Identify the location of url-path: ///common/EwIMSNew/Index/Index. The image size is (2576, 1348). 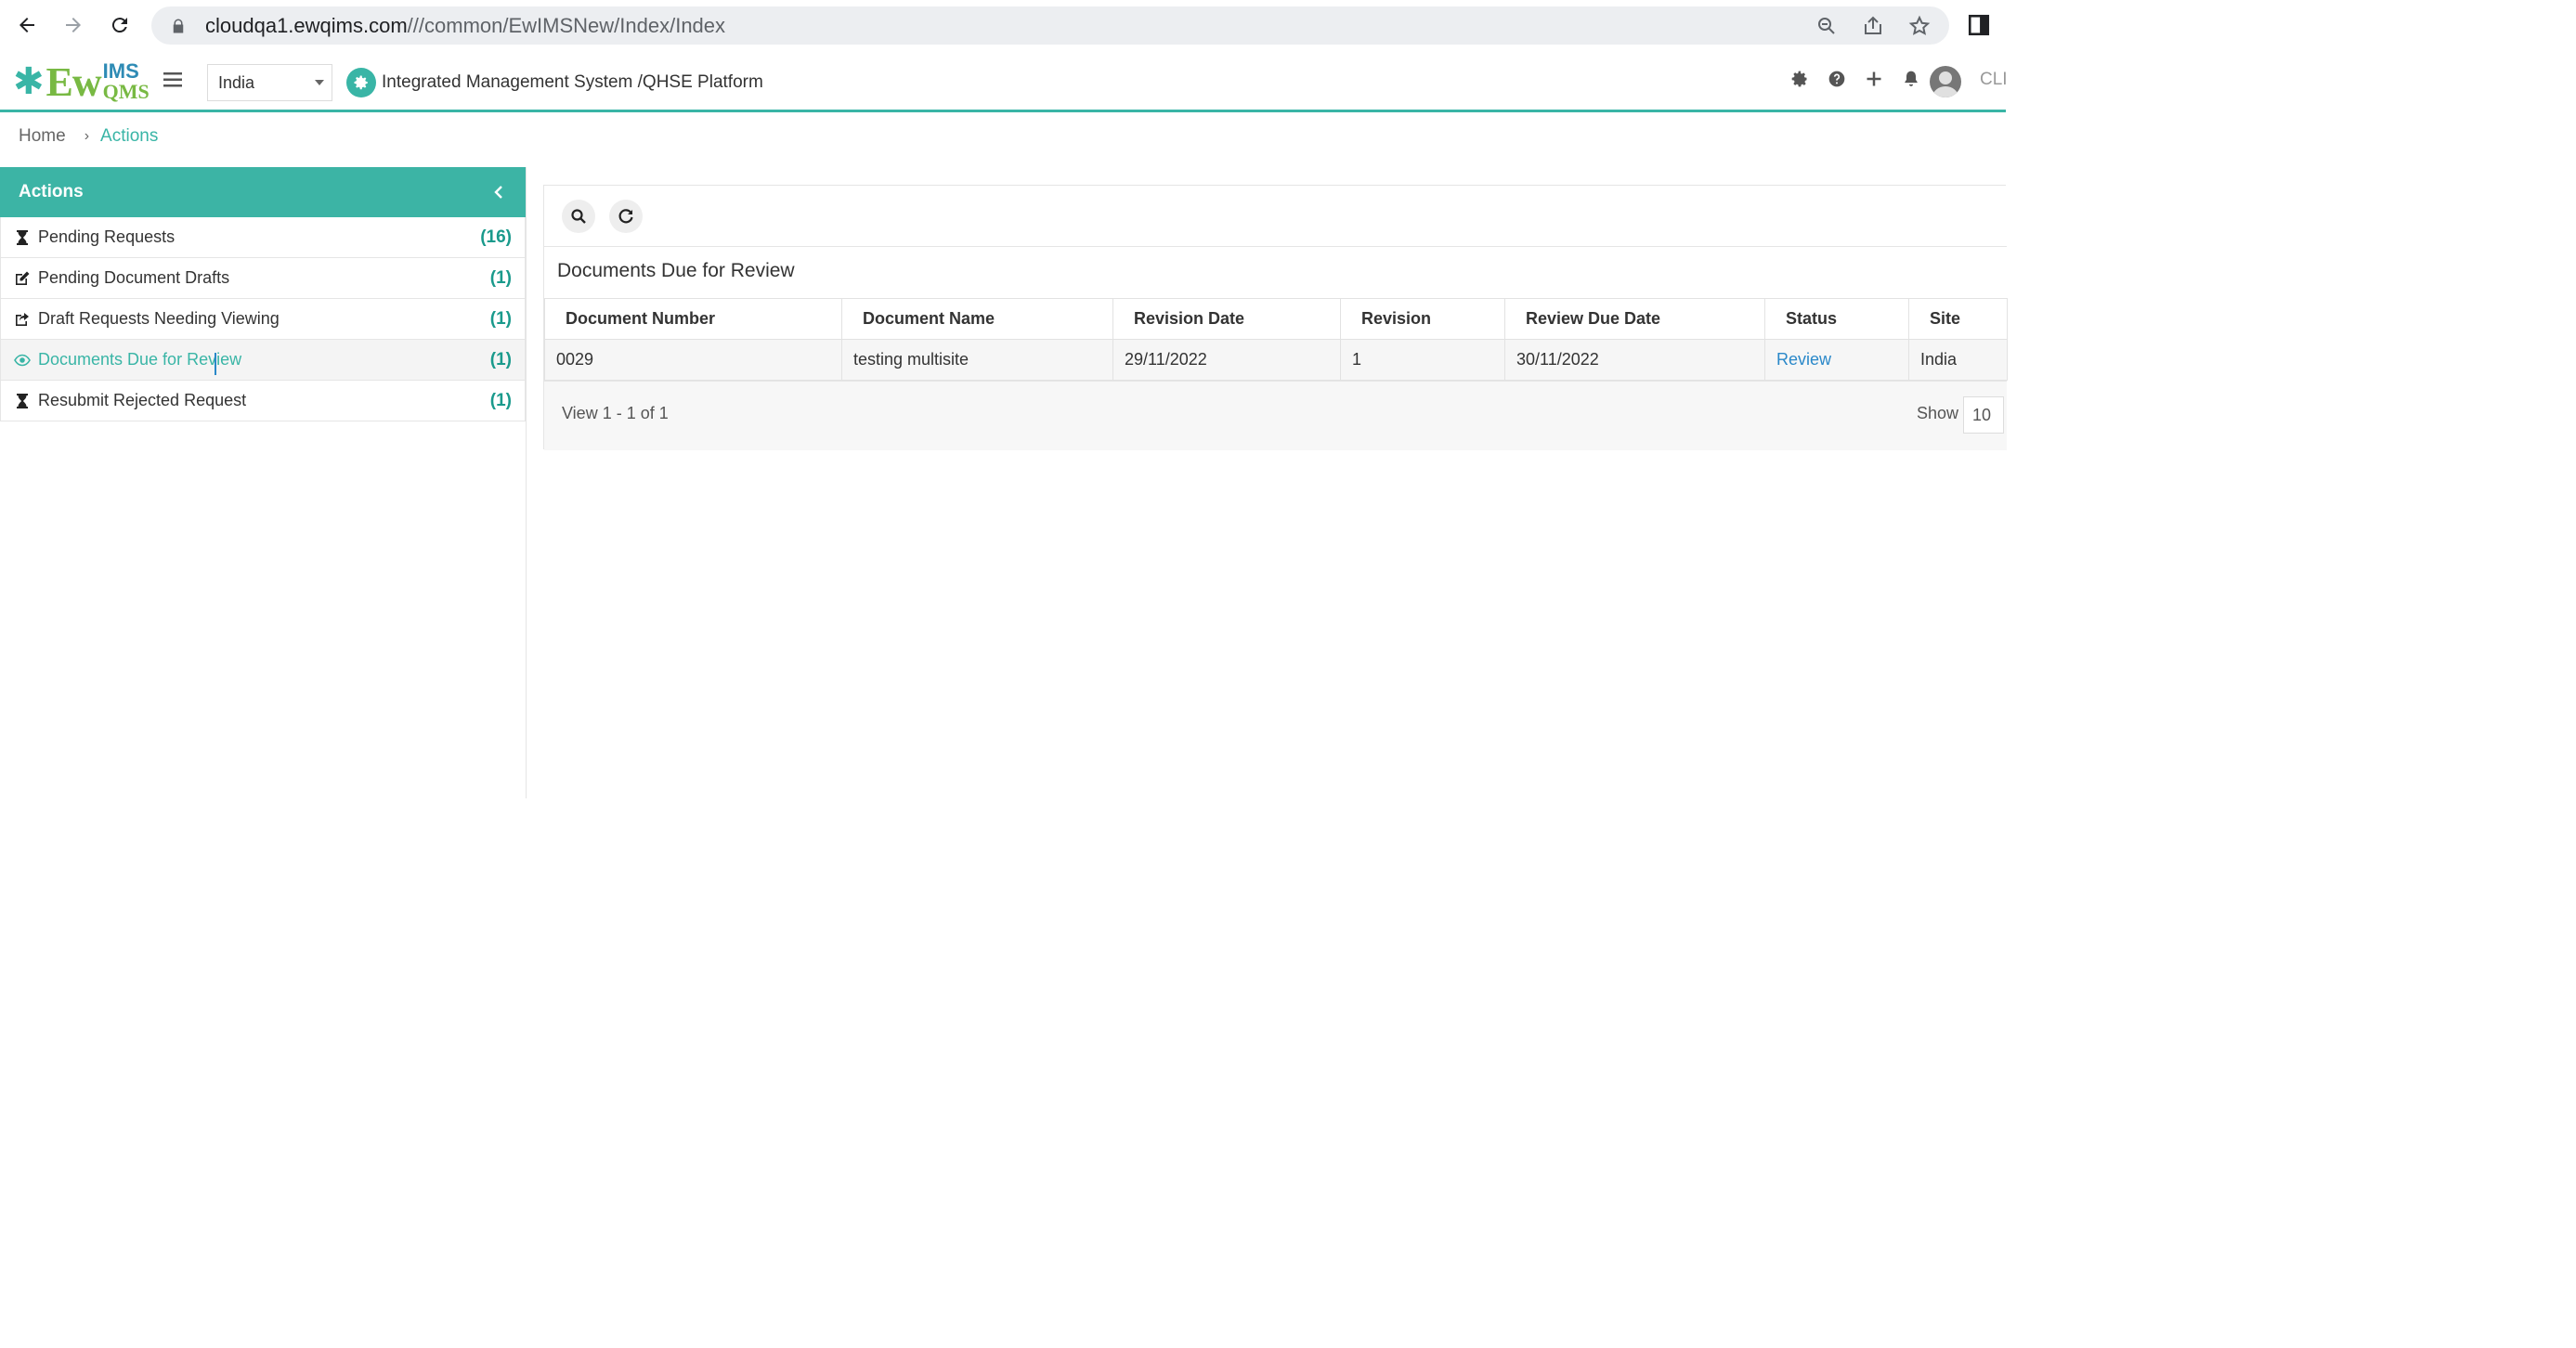
(567, 25).